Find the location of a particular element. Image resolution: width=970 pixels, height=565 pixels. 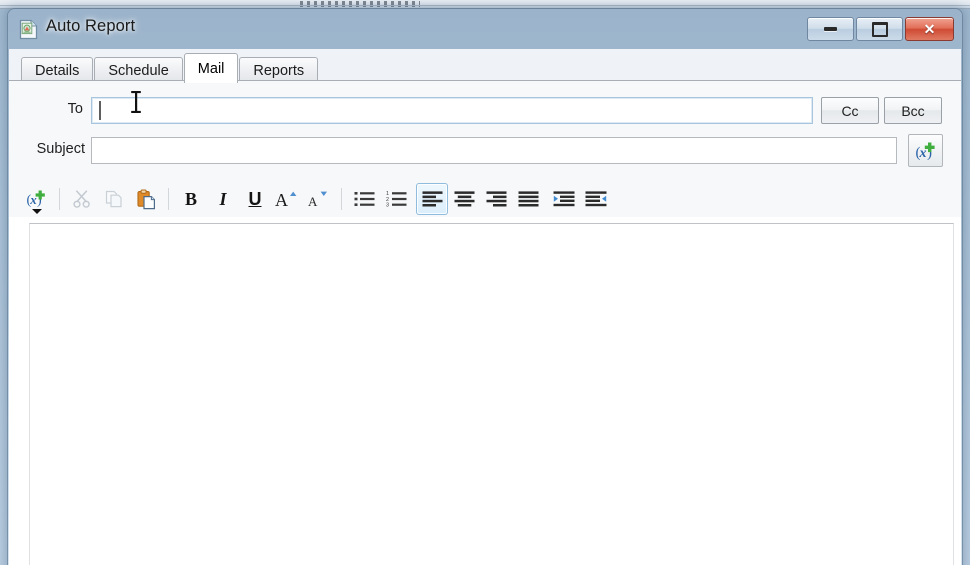

bullets-icon is located at coordinates (364, 199).